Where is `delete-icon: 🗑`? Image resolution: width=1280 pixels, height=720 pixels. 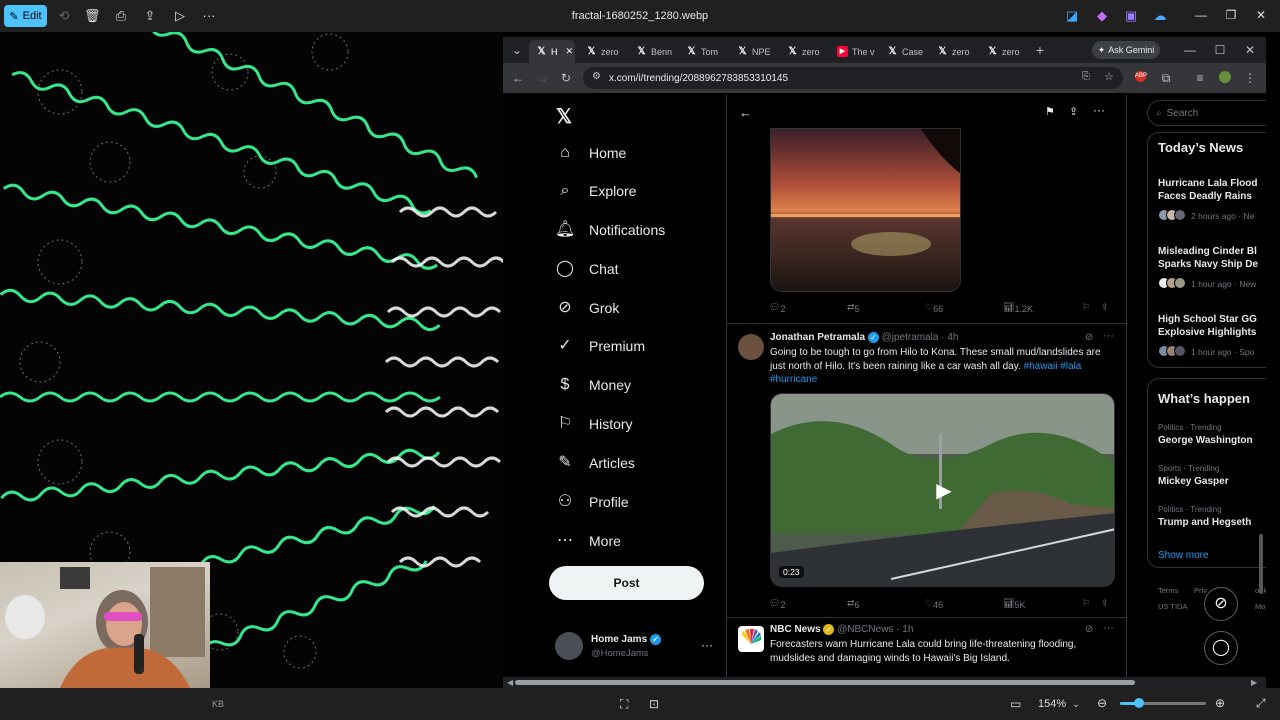 delete-icon: 🗑 is located at coordinates (92, 16).